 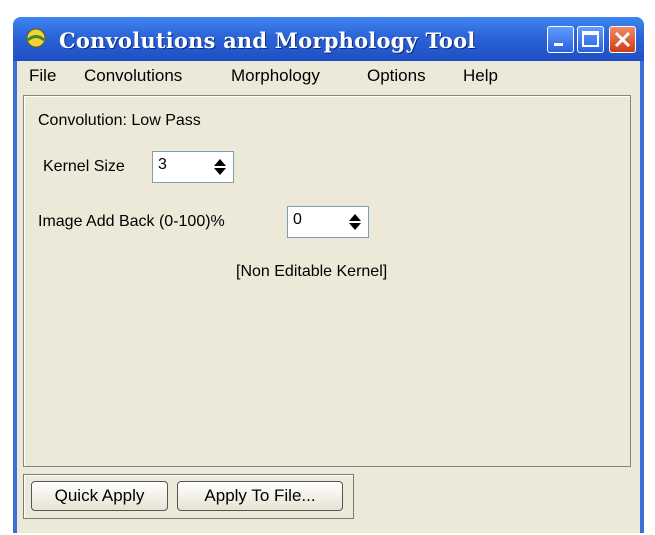 I want to click on close-button, so click(x=622, y=39).